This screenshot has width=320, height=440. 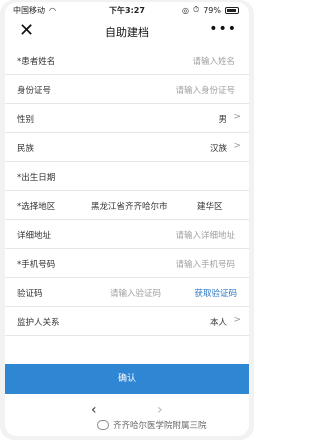 What do you see at coordinates (38, 323) in the screenshot?
I see `guardian-label: 监护人关系` at bounding box center [38, 323].